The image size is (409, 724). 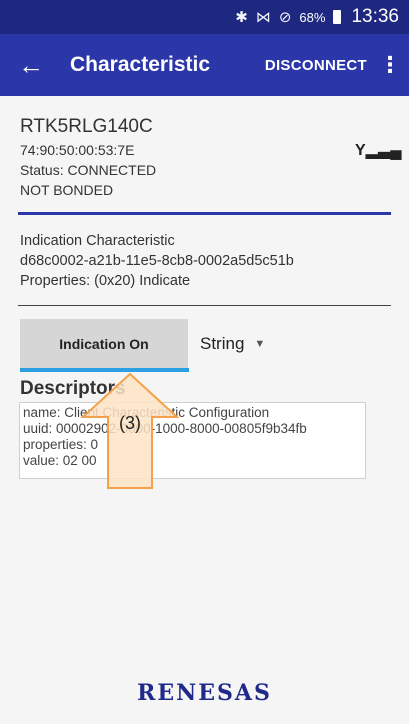 What do you see at coordinates (105, 281) in the screenshot?
I see `characteristic-properties: Properties: (0x20) Indicate` at bounding box center [105, 281].